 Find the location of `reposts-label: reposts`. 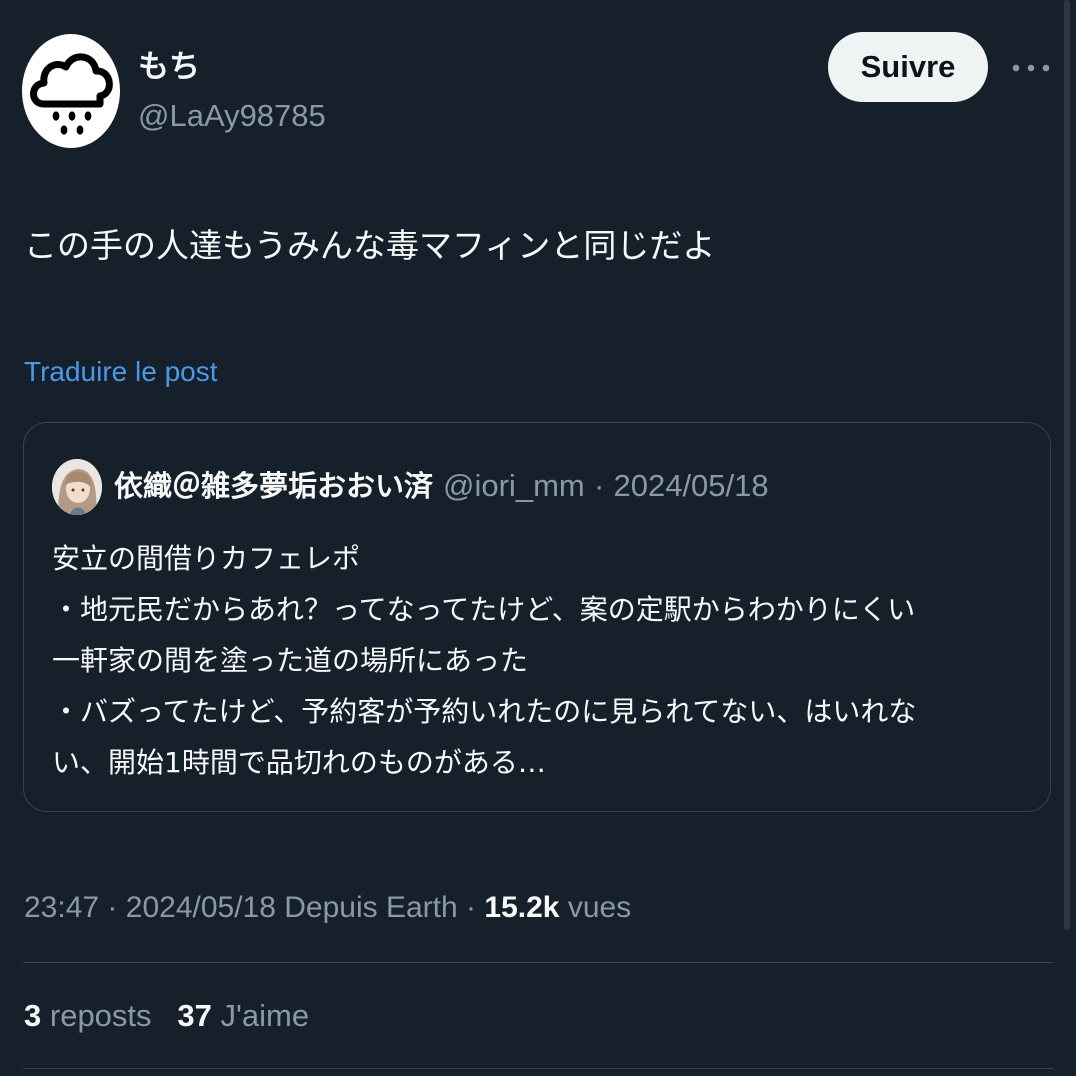

reposts-label: reposts is located at coordinates (100, 1015).